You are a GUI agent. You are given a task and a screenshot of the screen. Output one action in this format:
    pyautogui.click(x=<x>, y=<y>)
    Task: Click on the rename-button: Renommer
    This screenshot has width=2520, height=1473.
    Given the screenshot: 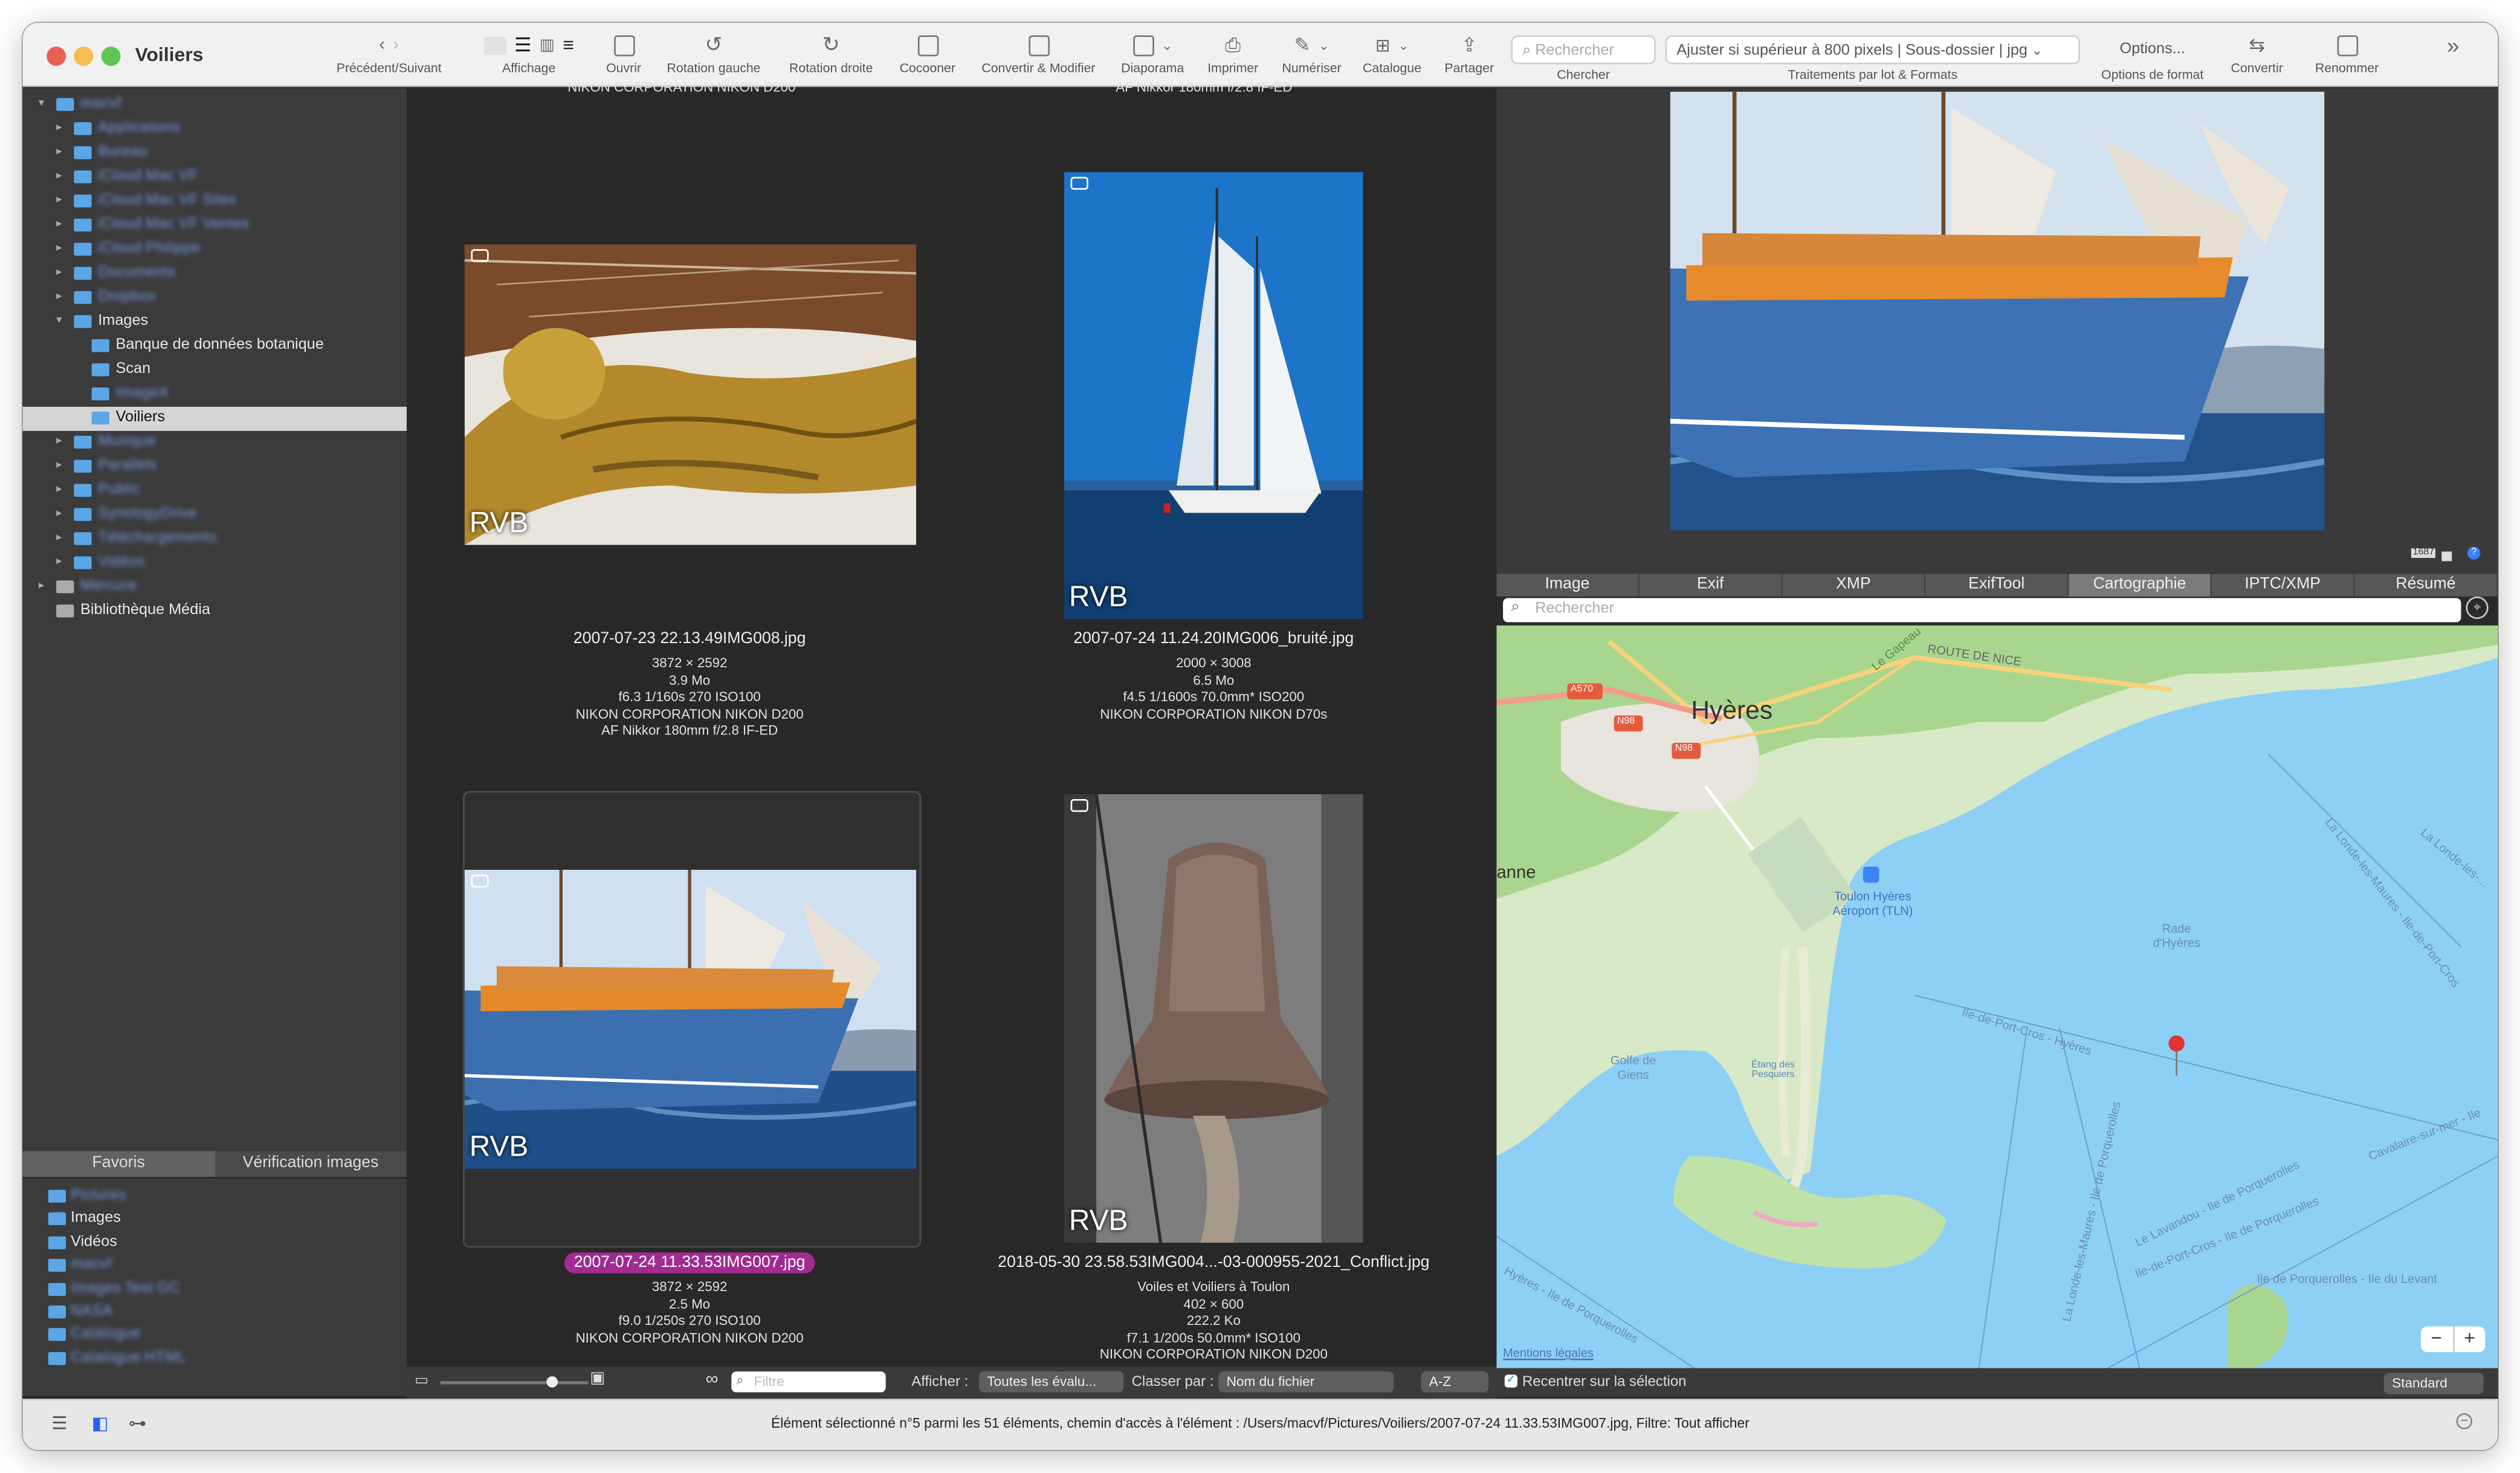 What is the action you would take?
    pyautogui.click(x=2347, y=56)
    